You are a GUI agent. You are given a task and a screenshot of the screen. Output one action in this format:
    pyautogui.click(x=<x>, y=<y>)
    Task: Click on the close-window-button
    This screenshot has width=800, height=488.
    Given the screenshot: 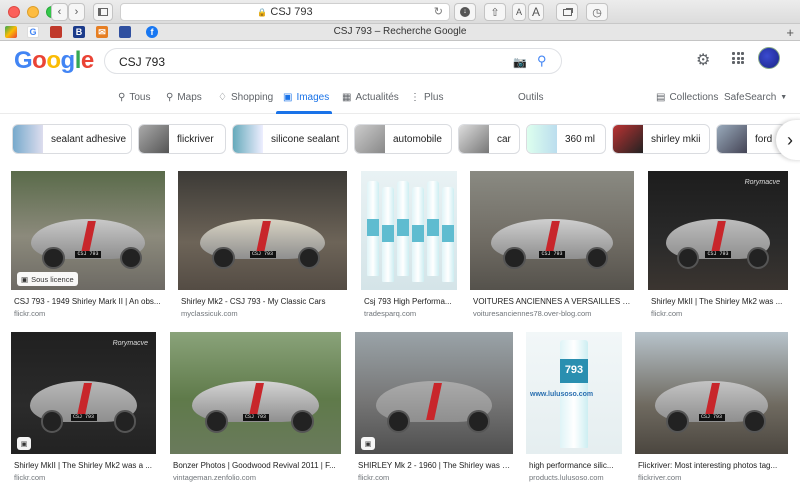 What is the action you would take?
    pyautogui.click(x=14, y=12)
    